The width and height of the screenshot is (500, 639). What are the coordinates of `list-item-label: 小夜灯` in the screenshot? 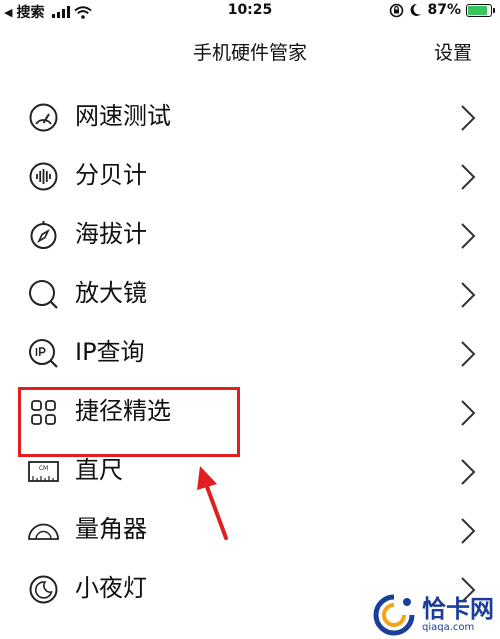 It's located at (111, 588).